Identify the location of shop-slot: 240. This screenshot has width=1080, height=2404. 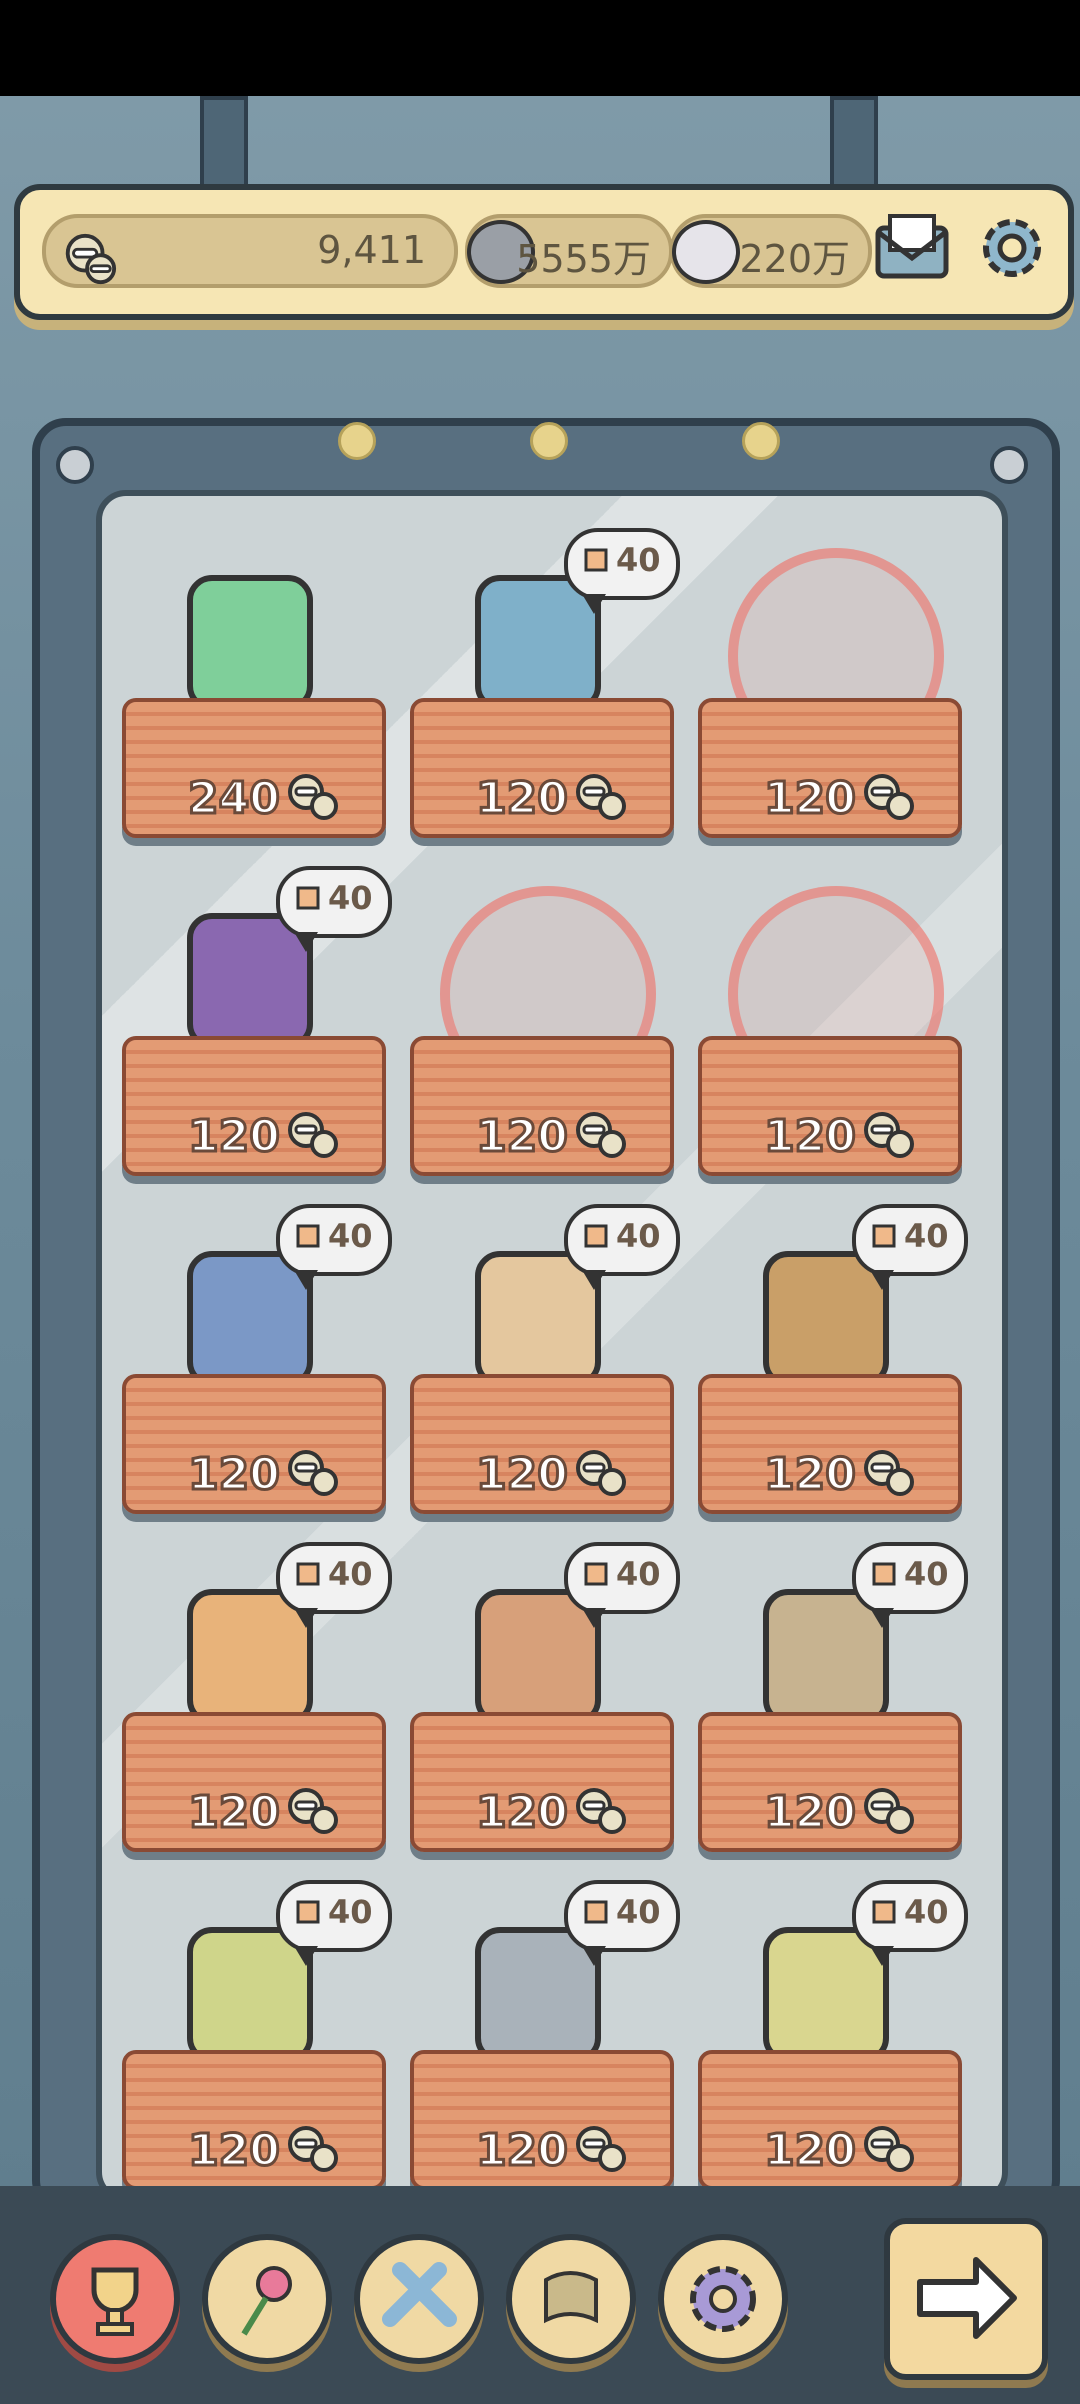
(254, 678).